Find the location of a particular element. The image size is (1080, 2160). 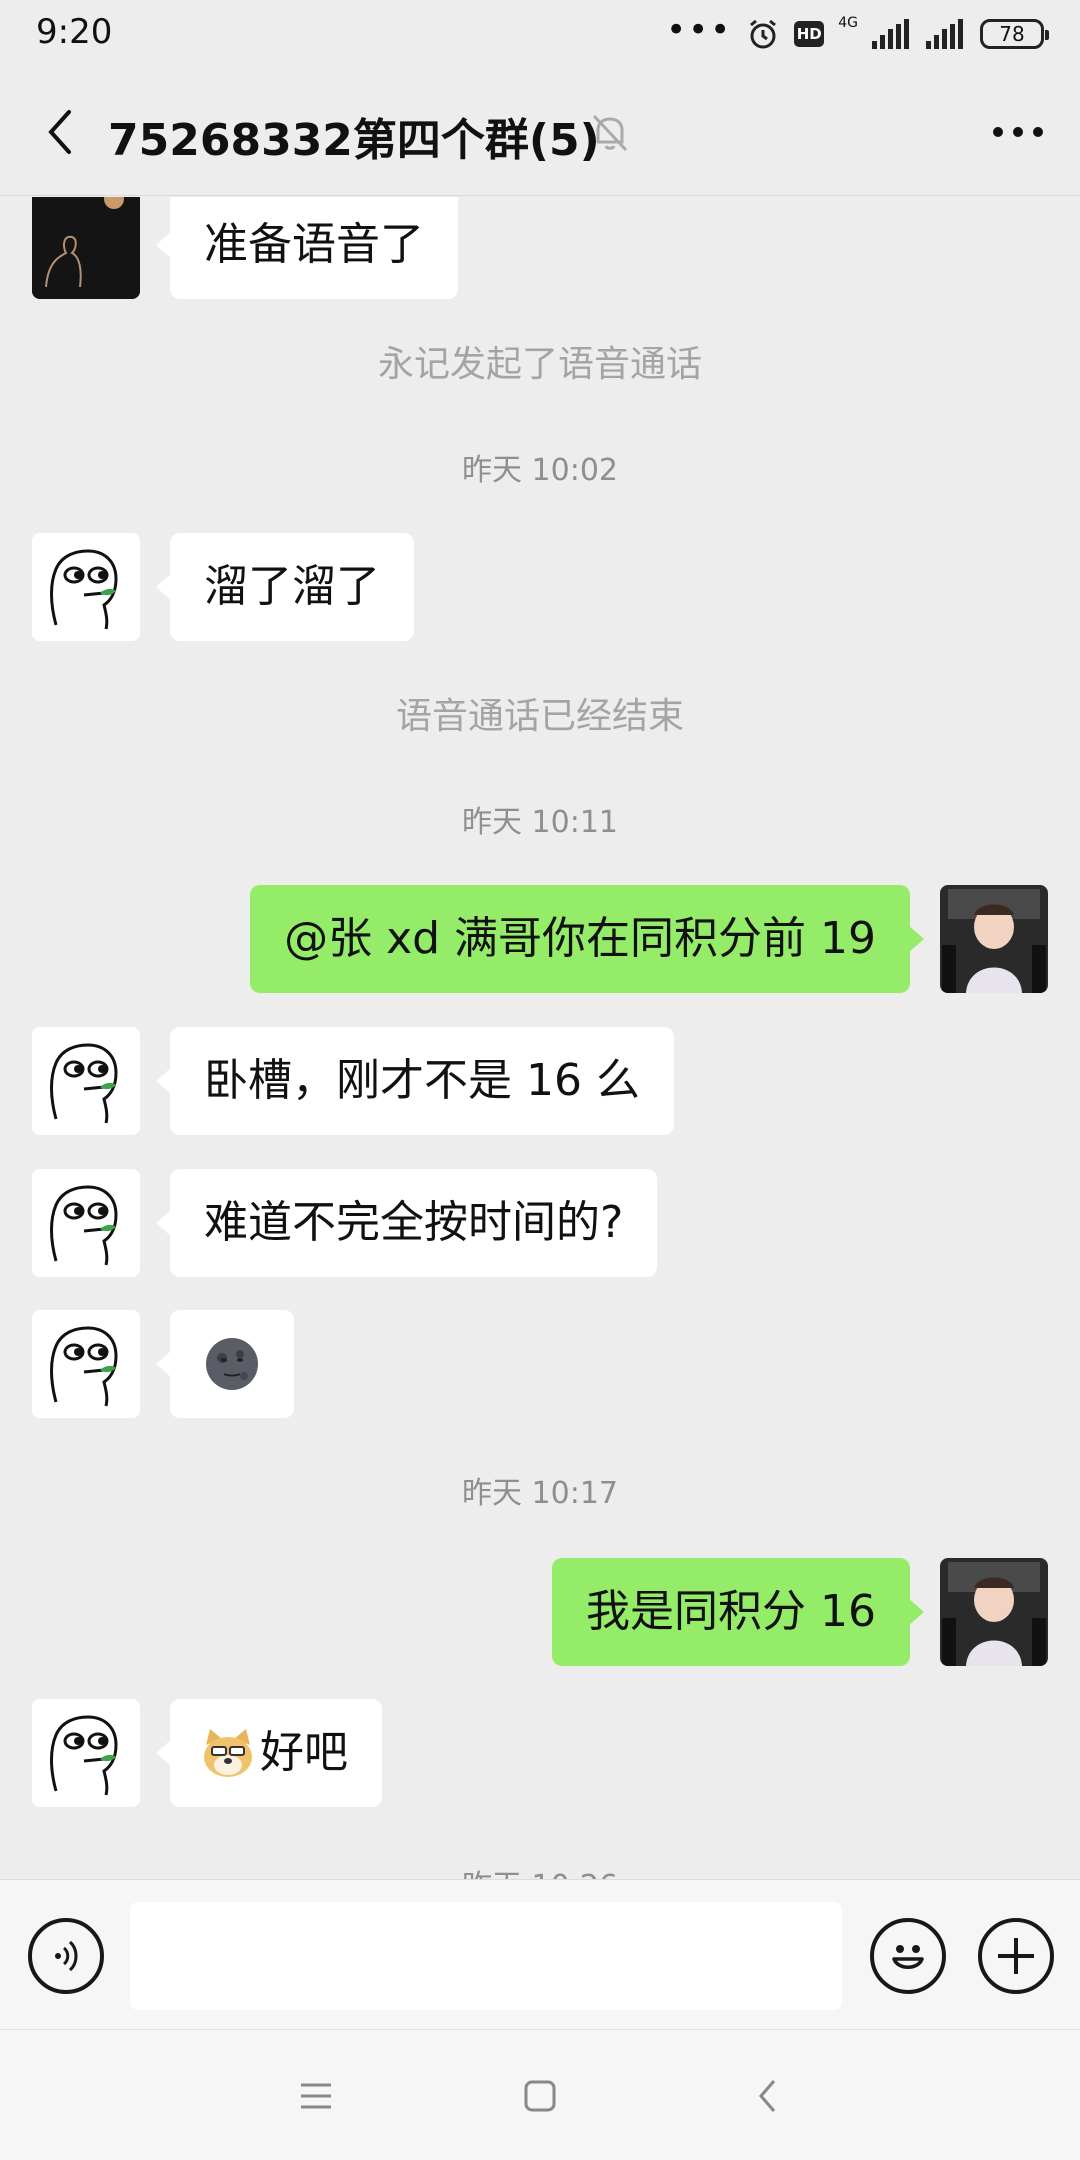

new-moon-face-emoji-icon is located at coordinates (232, 1364).